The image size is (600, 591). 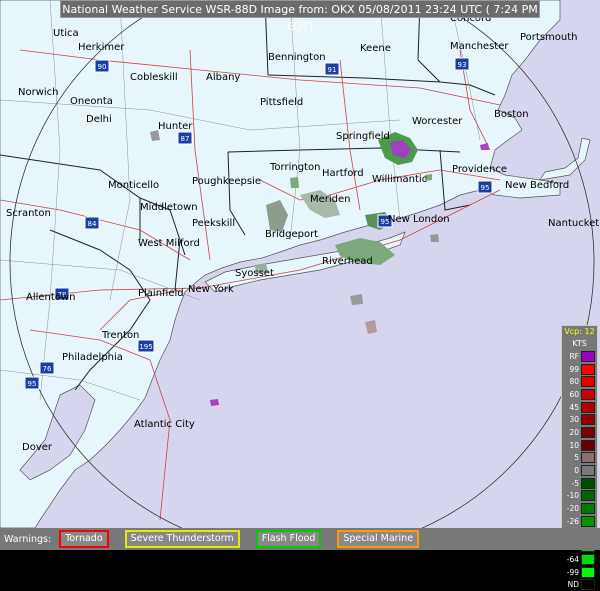 I want to click on city-label: Monticello, so click(x=133, y=185).